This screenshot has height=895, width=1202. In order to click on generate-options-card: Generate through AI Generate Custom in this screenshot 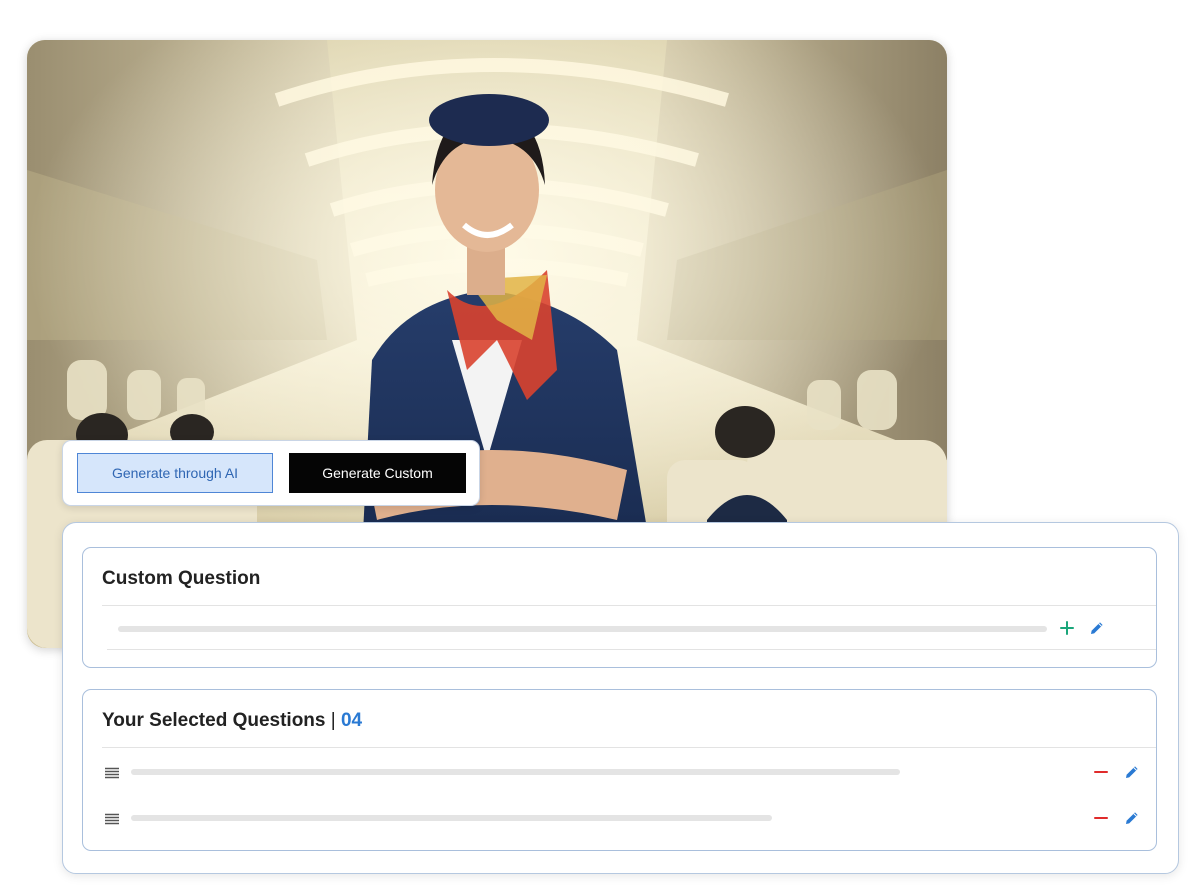, I will do `click(271, 473)`.